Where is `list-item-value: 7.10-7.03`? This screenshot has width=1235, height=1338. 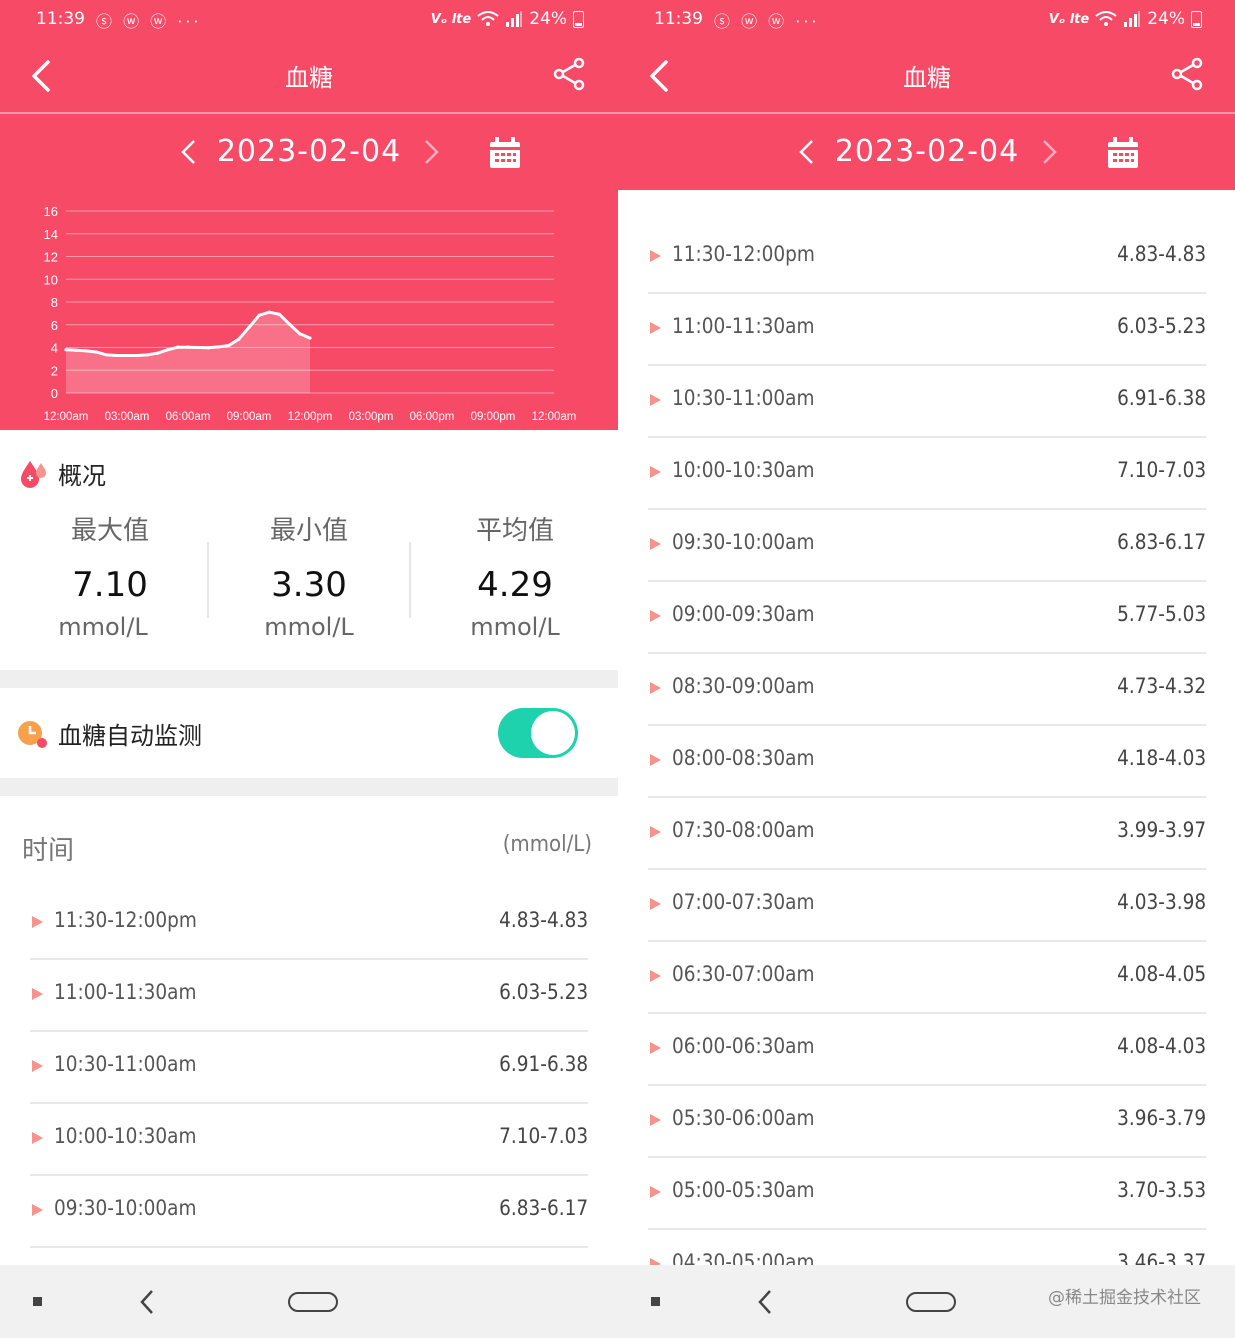 list-item-value: 7.10-7.03 is located at coordinates (1161, 470).